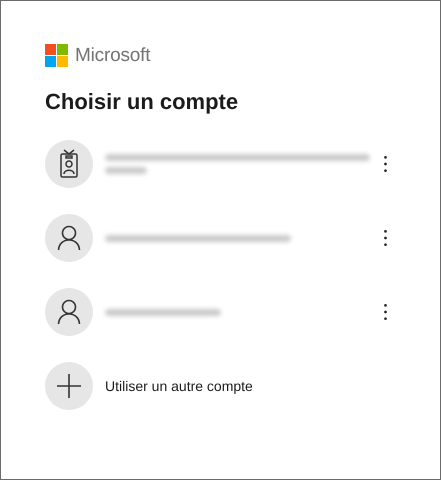  Describe the element at coordinates (56, 55) in the screenshot. I see `logo-icon` at that location.